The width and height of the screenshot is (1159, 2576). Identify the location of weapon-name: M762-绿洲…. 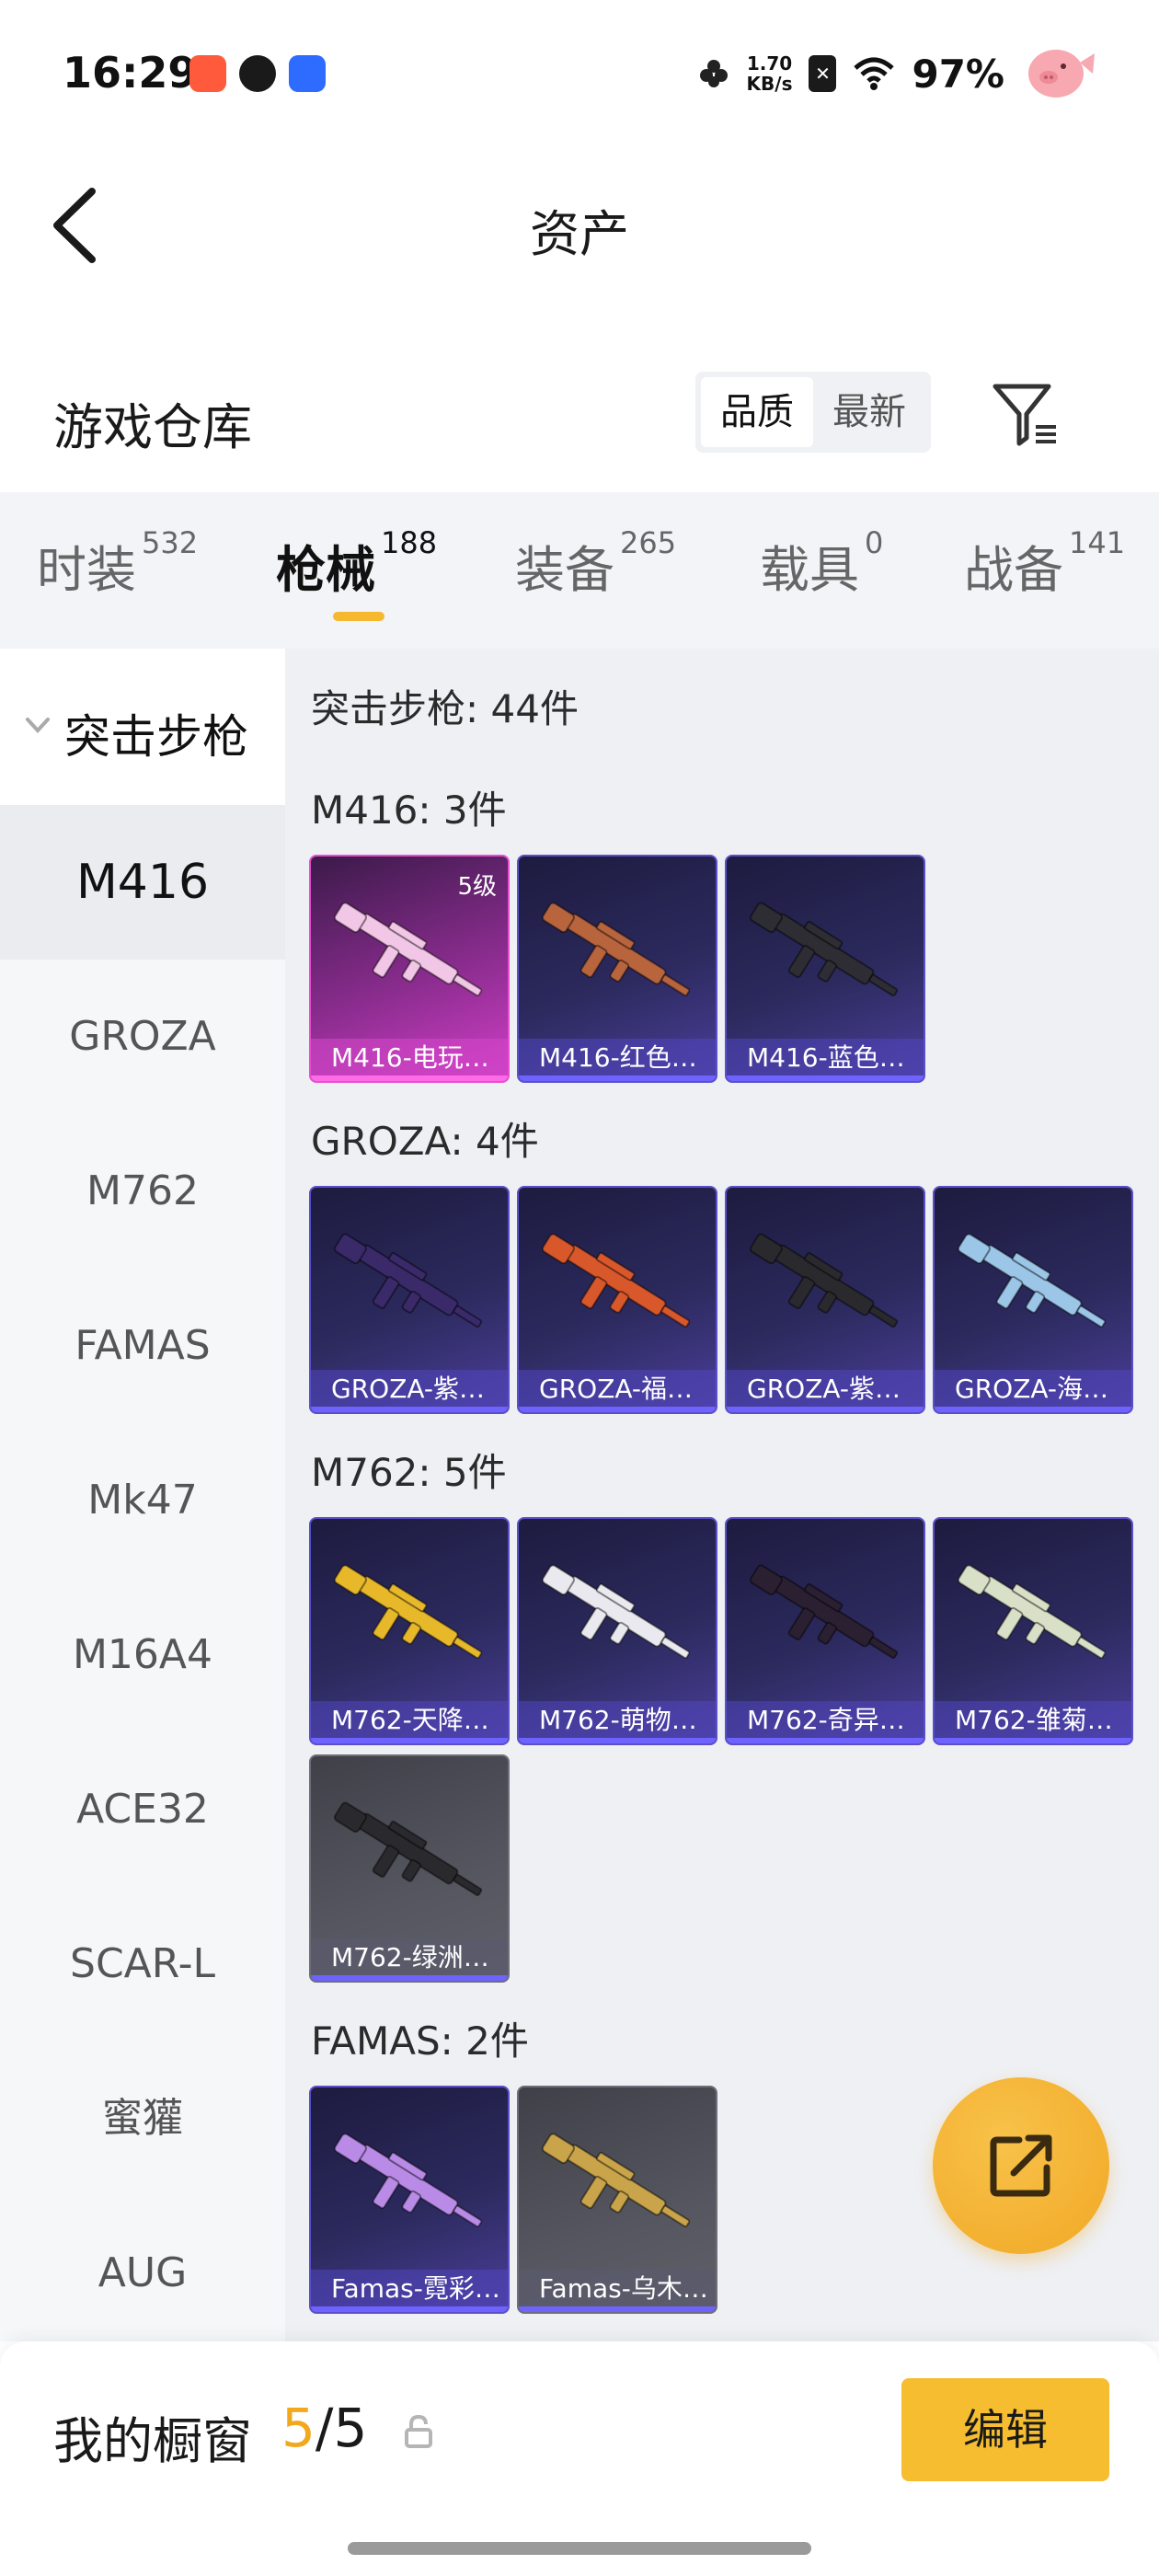
(409, 1959).